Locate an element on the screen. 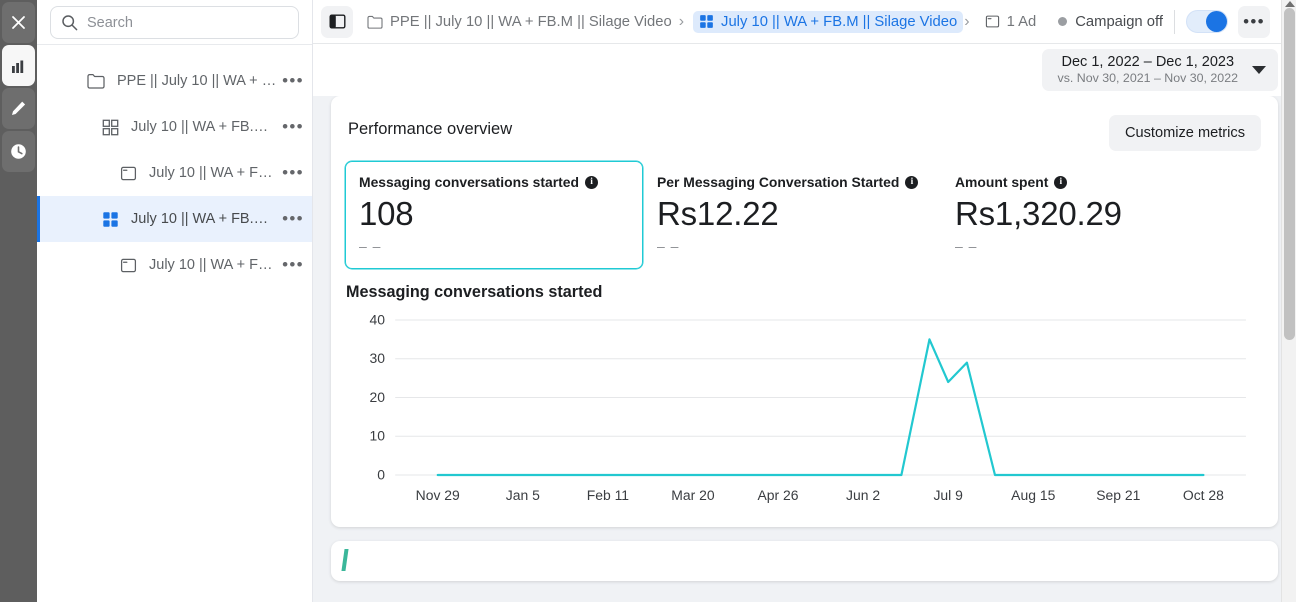  date-range-primary: Dec 1, 2022 – Dec 1, 2023 is located at coordinates (1148, 62).